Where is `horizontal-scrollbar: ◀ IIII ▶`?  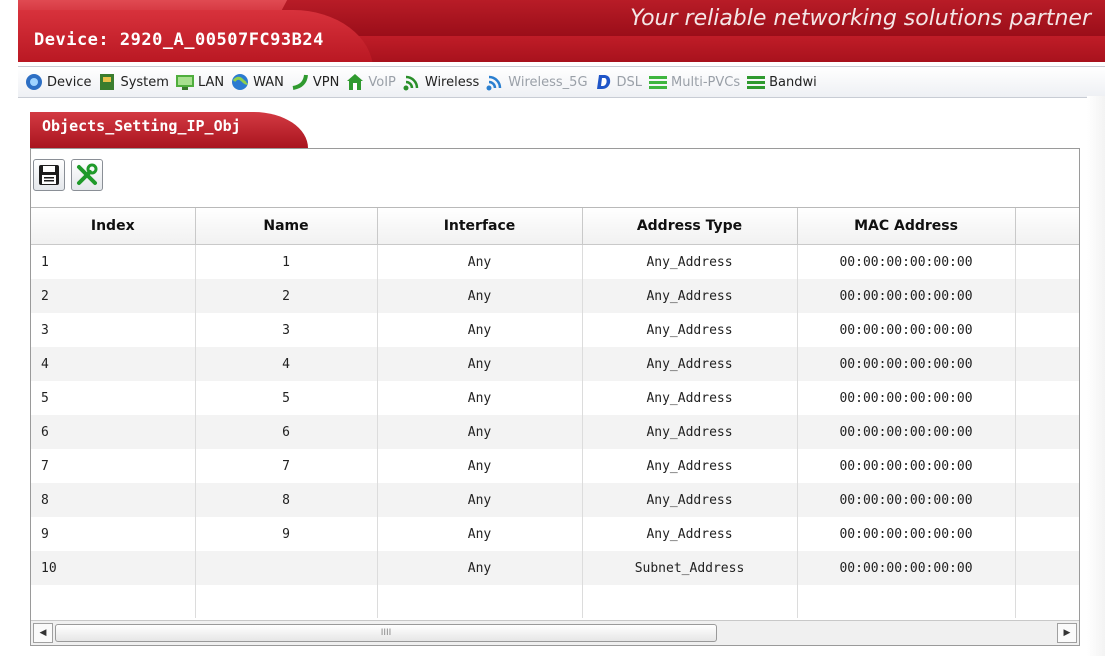
horizontal-scrollbar: ◀ IIII ▶ is located at coordinates (555, 632).